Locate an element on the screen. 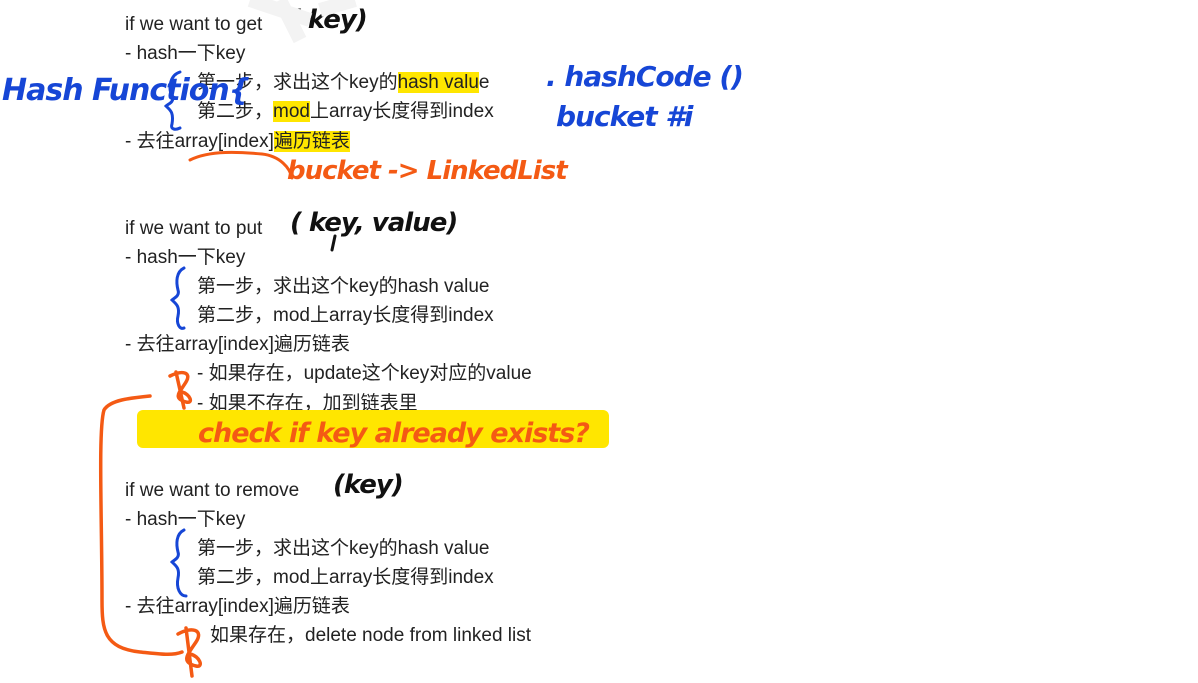 This screenshot has width=1198, height=683. remove-sub1: 如果存在，delete node from linked list is located at coordinates (371, 635).